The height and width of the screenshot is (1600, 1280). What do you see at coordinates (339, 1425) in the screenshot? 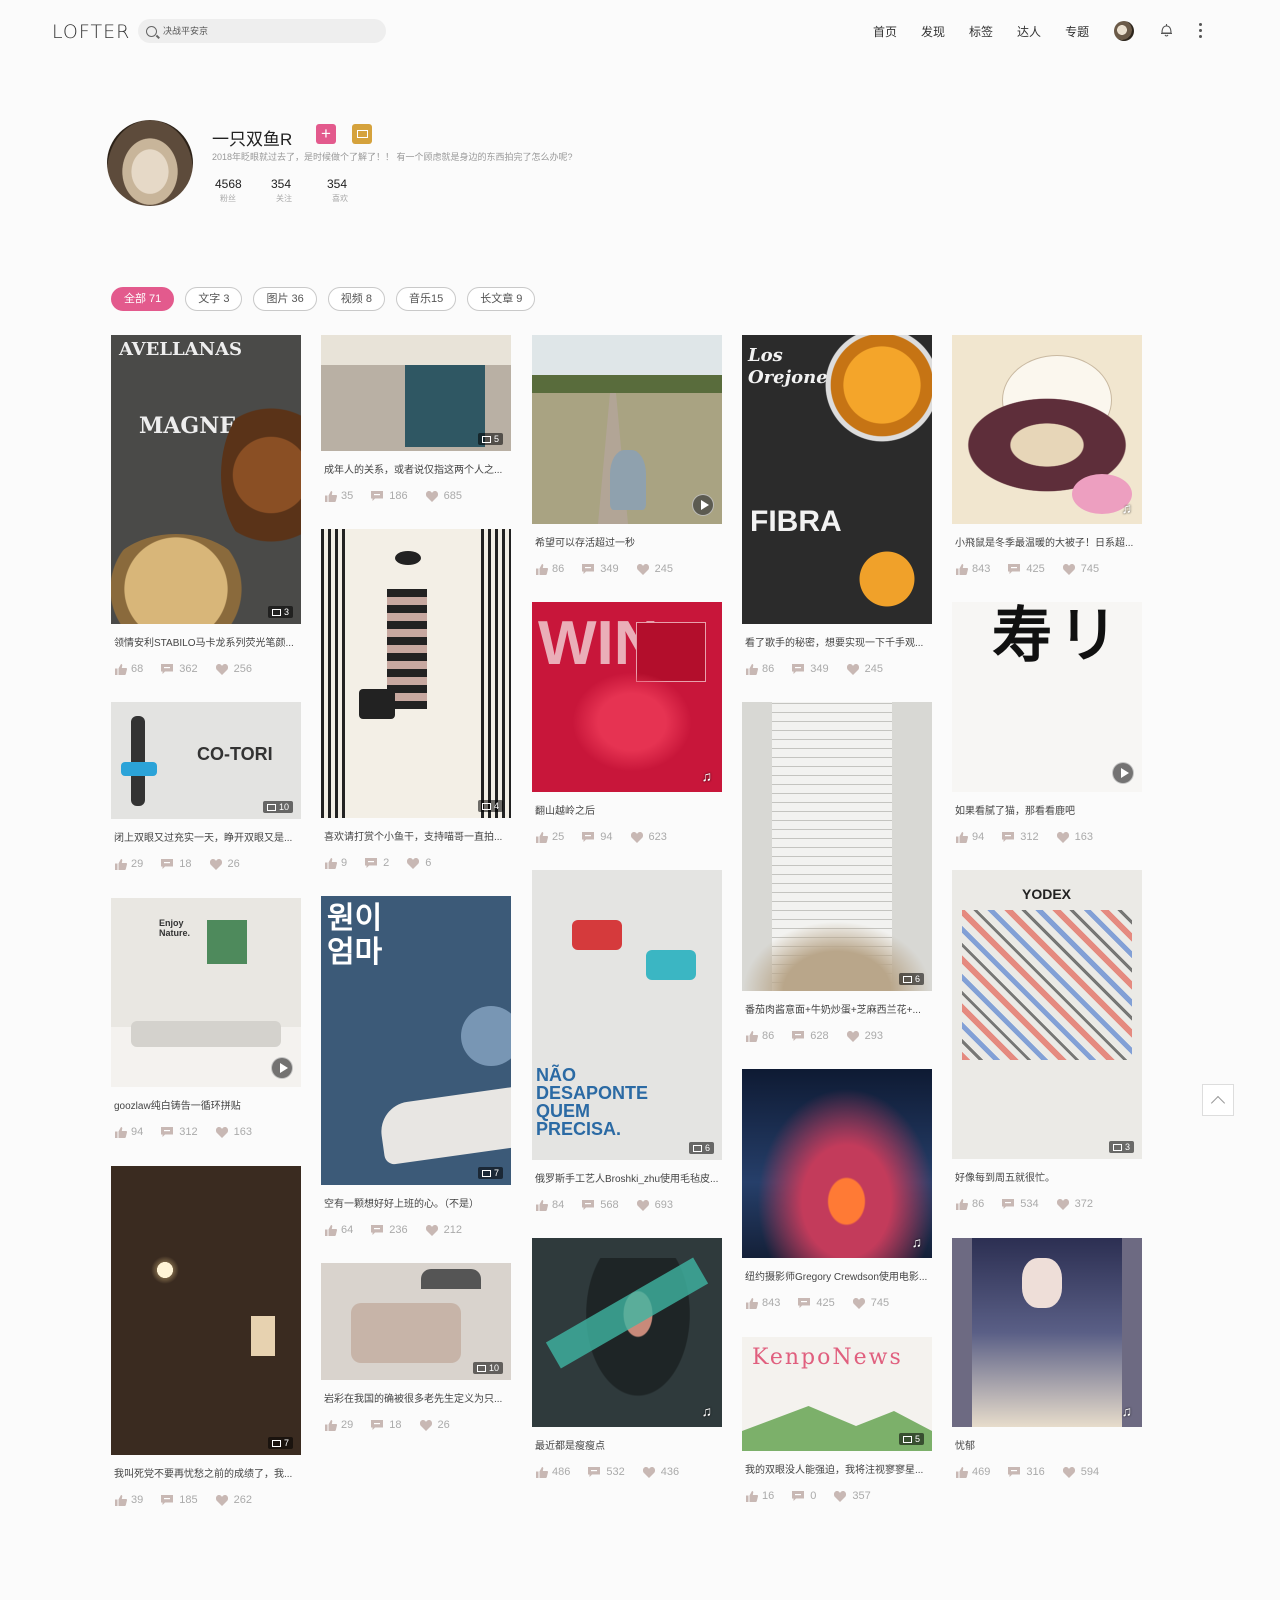
I see `like-count: 29` at bounding box center [339, 1425].